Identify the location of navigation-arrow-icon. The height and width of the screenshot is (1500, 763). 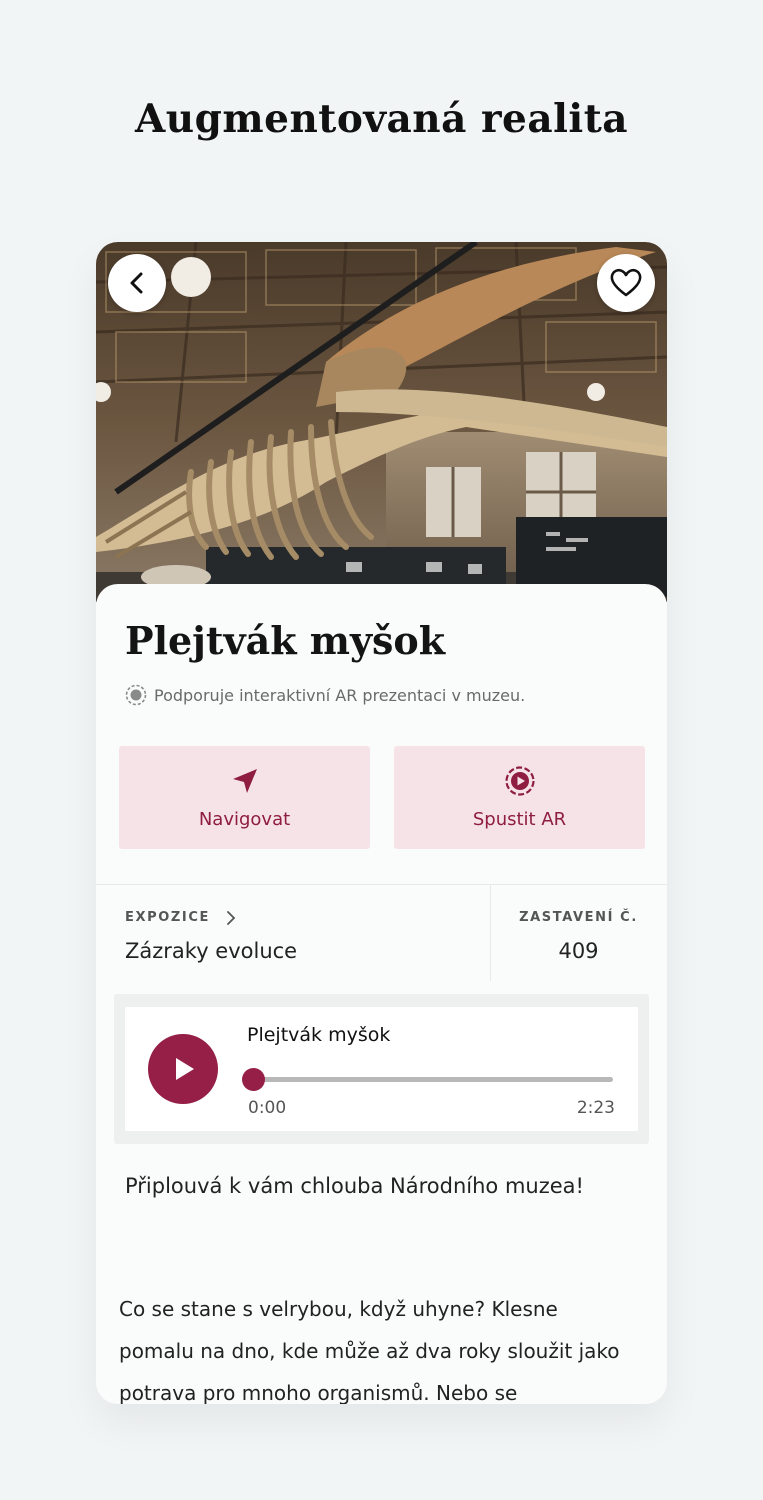
(244, 781).